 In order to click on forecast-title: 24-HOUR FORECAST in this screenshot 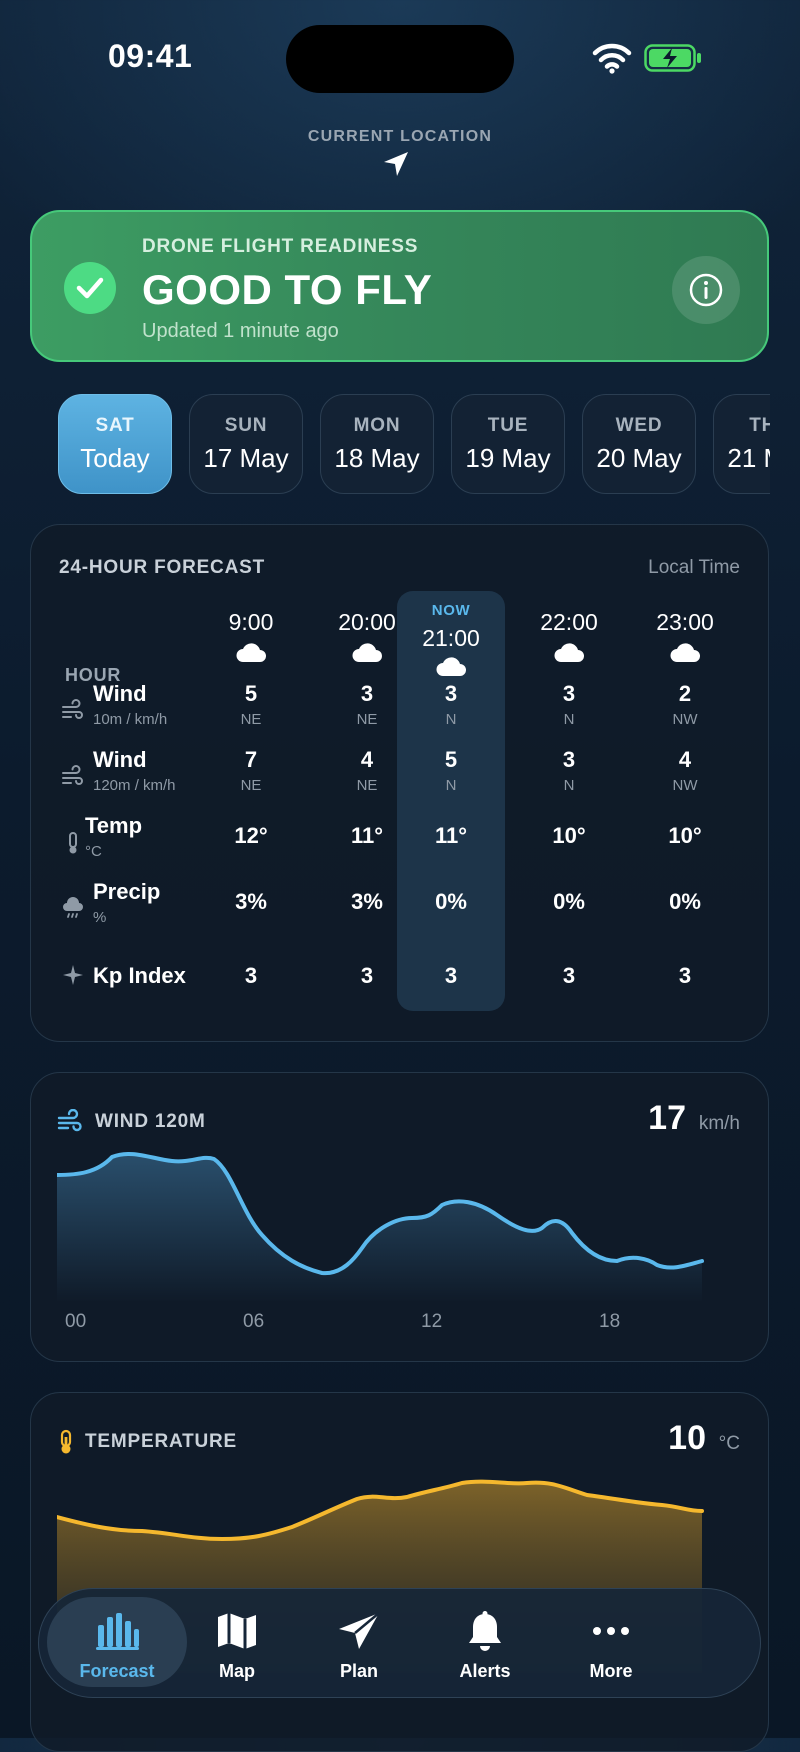, I will do `click(162, 567)`.